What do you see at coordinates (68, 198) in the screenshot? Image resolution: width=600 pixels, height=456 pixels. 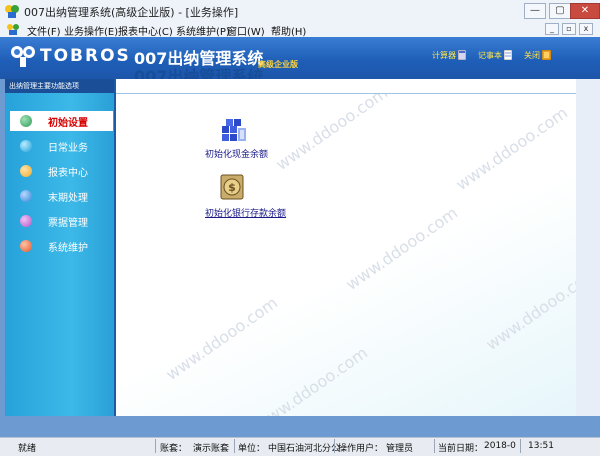 I see `sidebar-item-label: 末期处理` at bounding box center [68, 198].